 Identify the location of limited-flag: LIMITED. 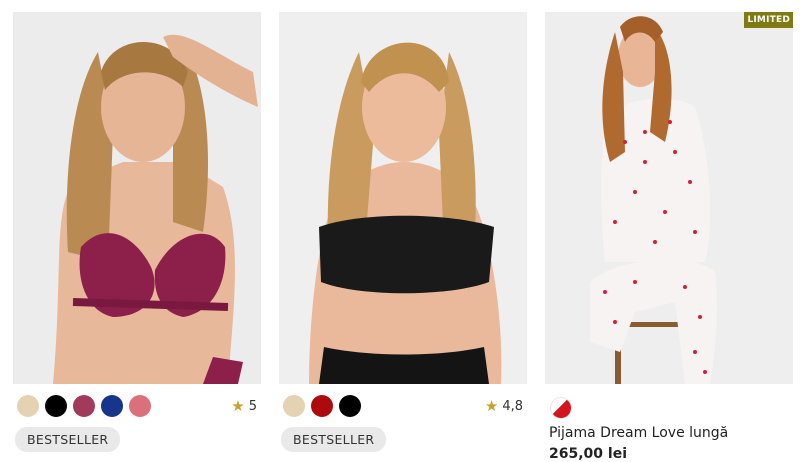
(768, 20).